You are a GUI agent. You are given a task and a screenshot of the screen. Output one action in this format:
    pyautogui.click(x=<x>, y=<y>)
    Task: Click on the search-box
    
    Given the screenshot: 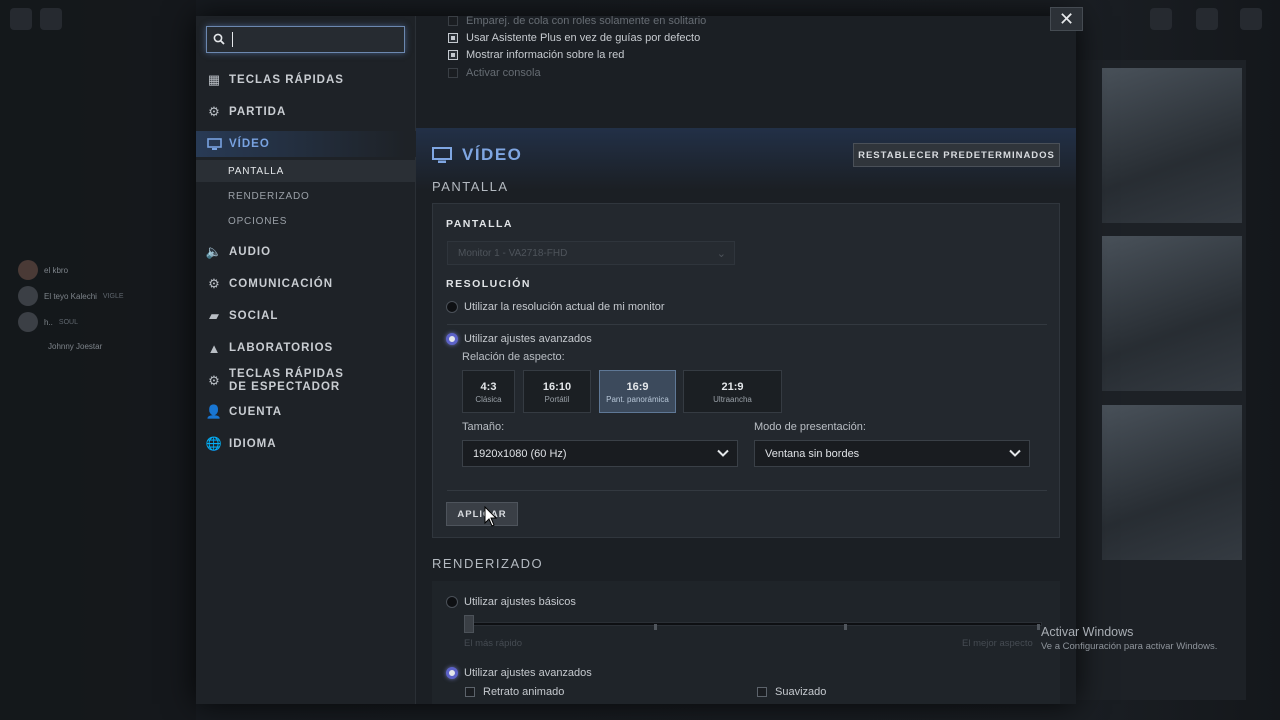 What is the action you would take?
    pyautogui.click(x=305, y=39)
    